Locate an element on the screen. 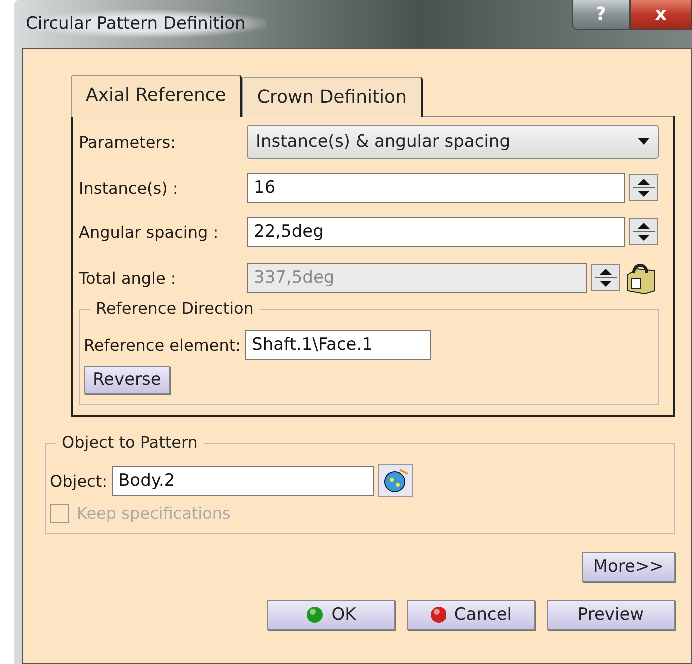 The width and height of the screenshot is (692, 664). tab: Axial Reference is located at coordinates (156, 96).